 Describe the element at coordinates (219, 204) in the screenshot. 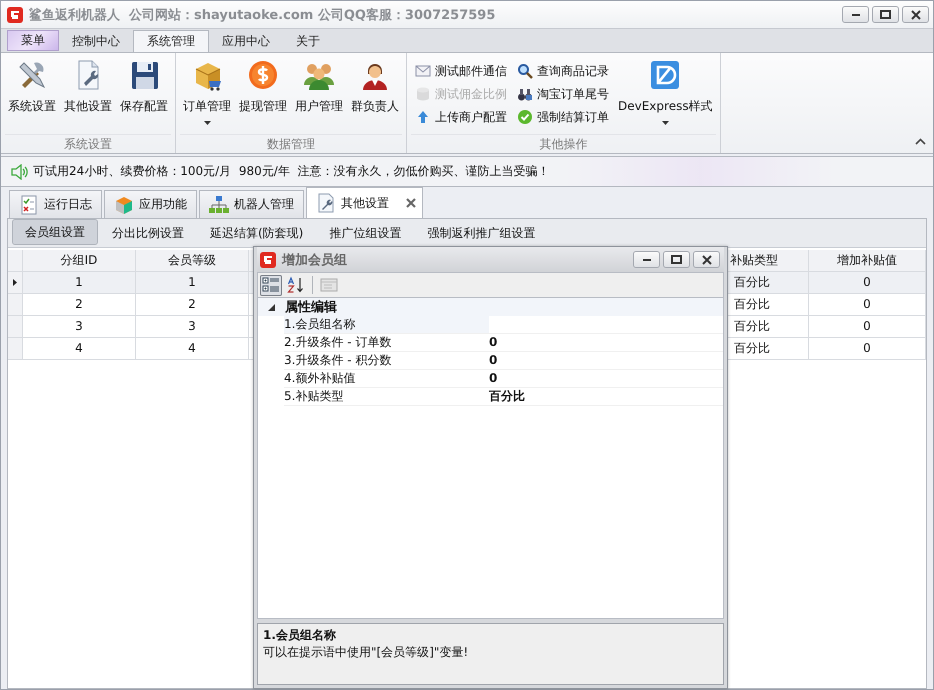

I see `network-icon` at that location.